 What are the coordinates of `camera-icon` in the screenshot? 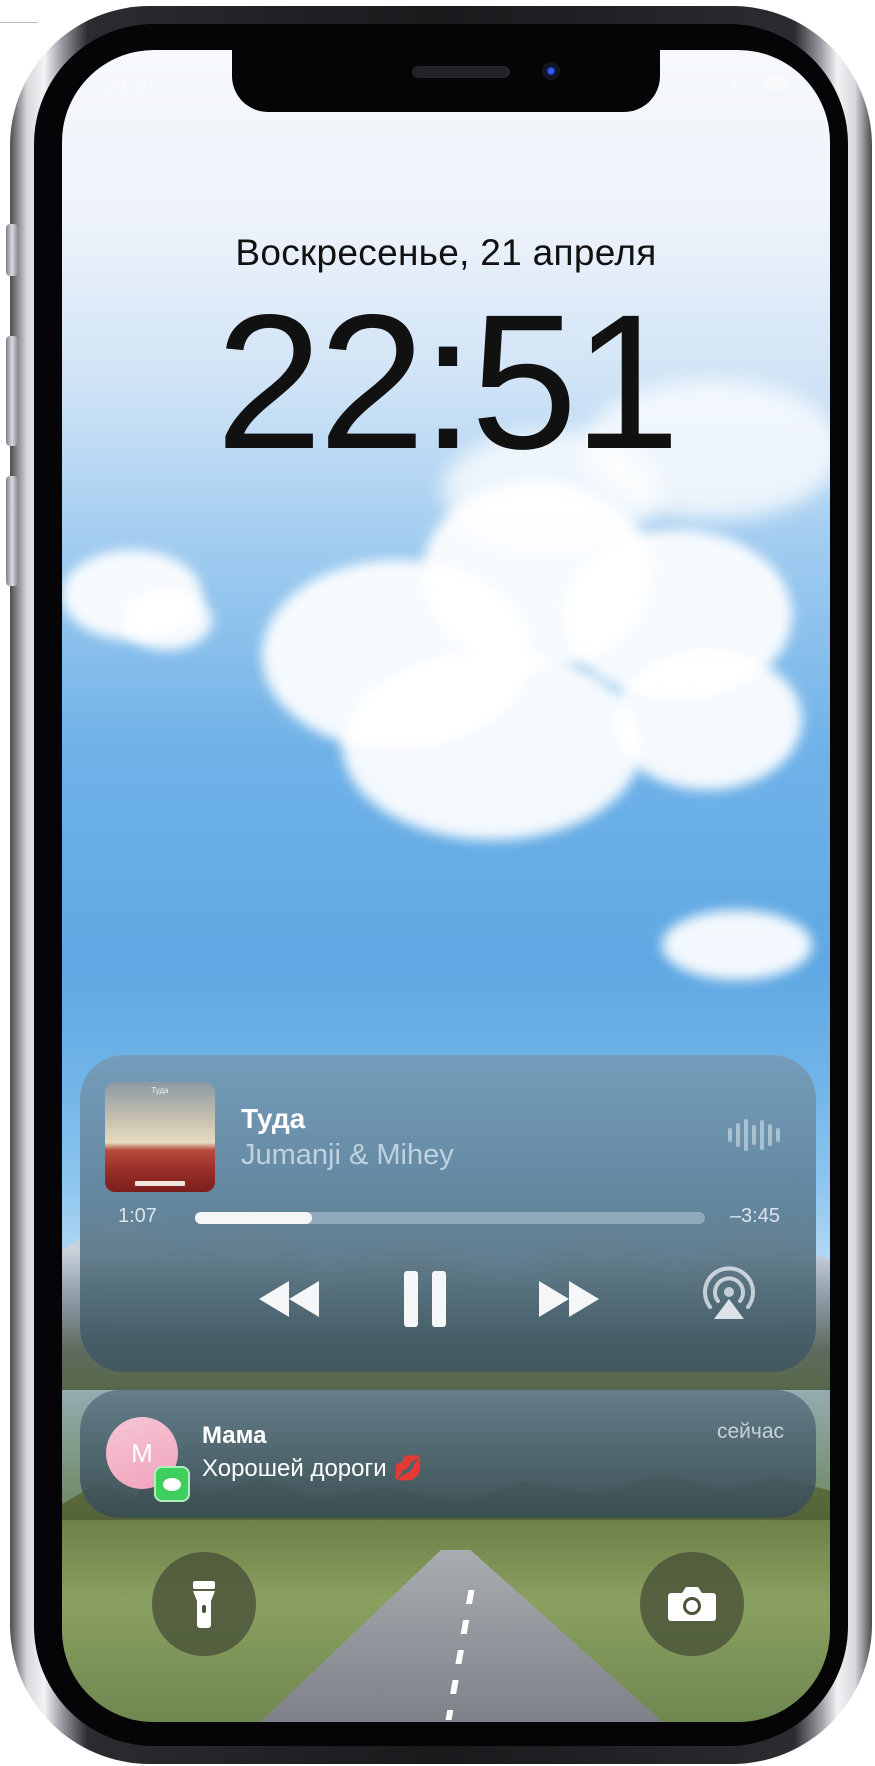 It's located at (692, 1604).